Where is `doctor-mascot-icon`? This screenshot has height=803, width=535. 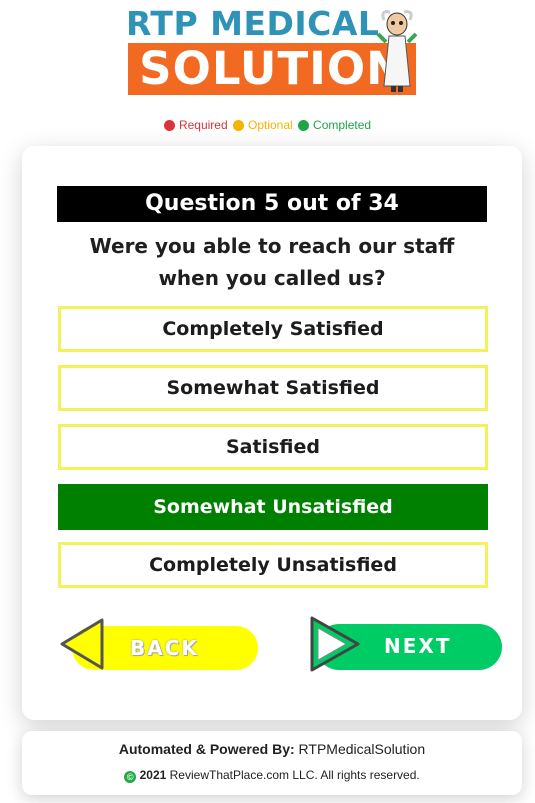
doctor-mascot-icon is located at coordinates (397, 51).